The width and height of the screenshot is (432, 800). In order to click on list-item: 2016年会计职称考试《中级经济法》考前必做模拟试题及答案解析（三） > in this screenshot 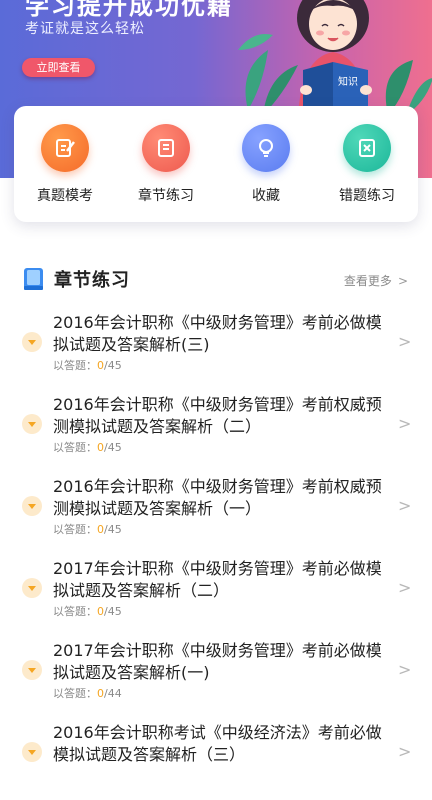, I will do `click(216, 759)`.